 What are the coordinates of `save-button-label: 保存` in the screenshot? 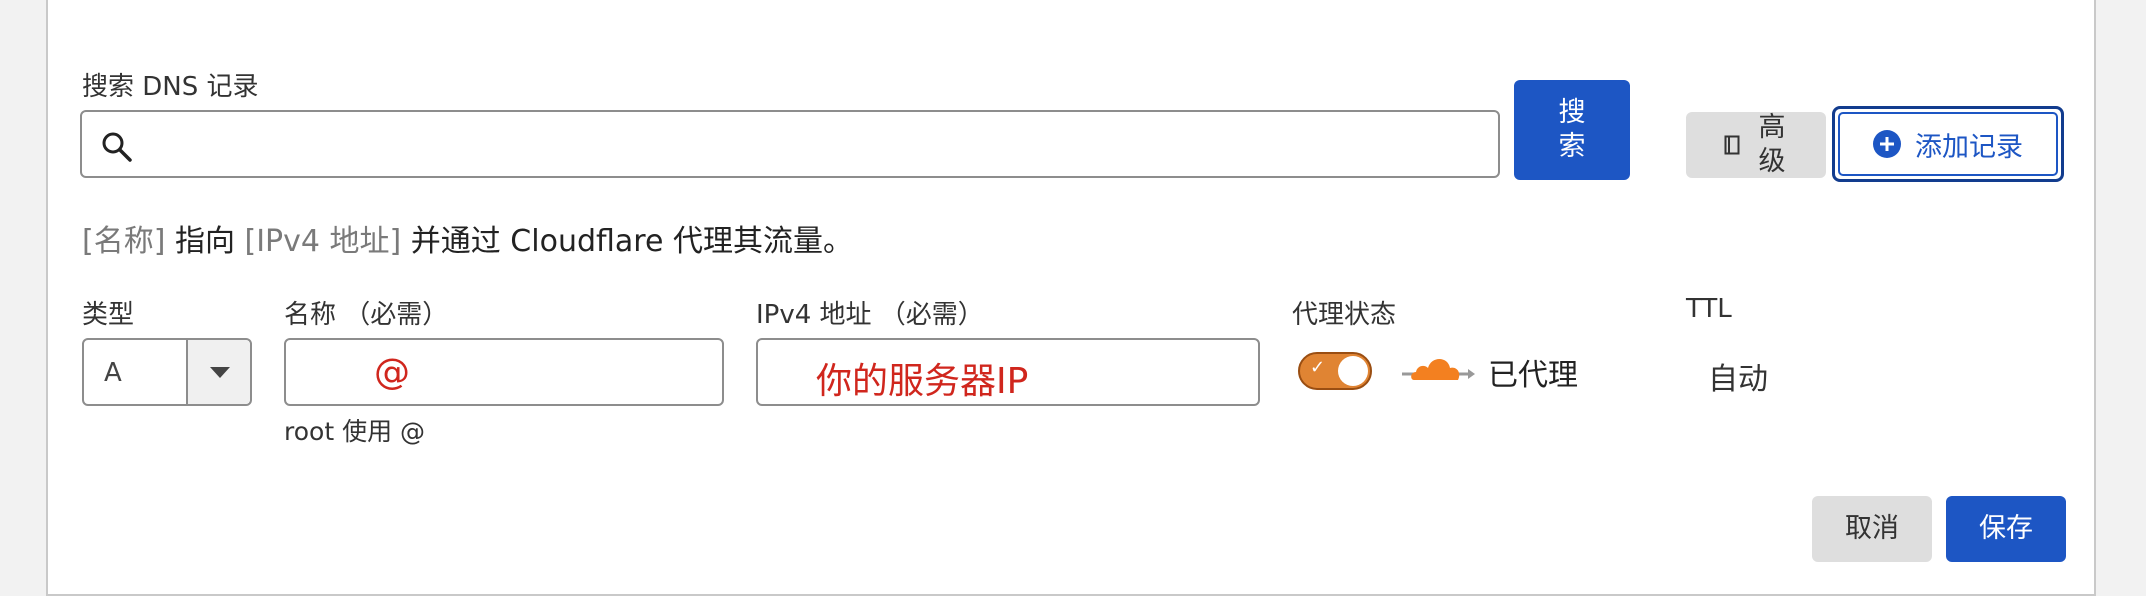 It's located at (2006, 528).